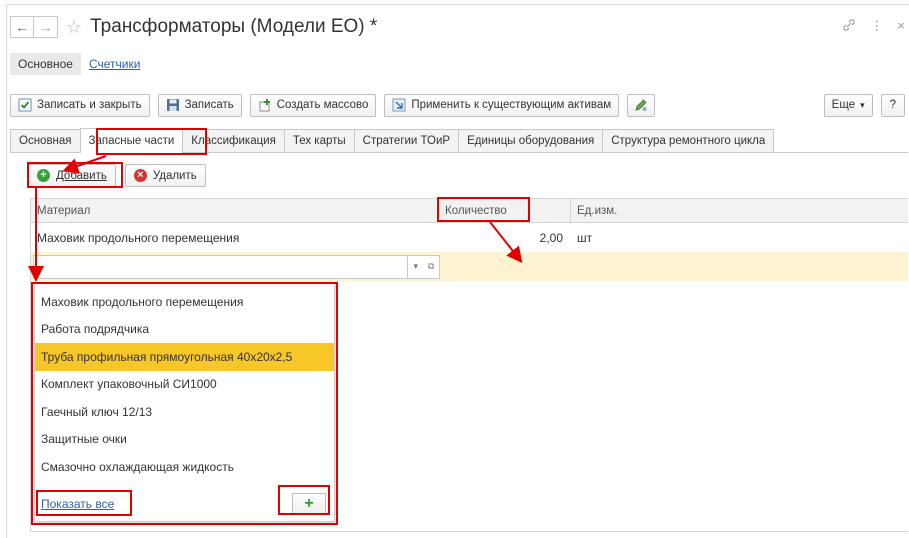  I want to click on title-actions: ⋮ ×, so click(873, 26).